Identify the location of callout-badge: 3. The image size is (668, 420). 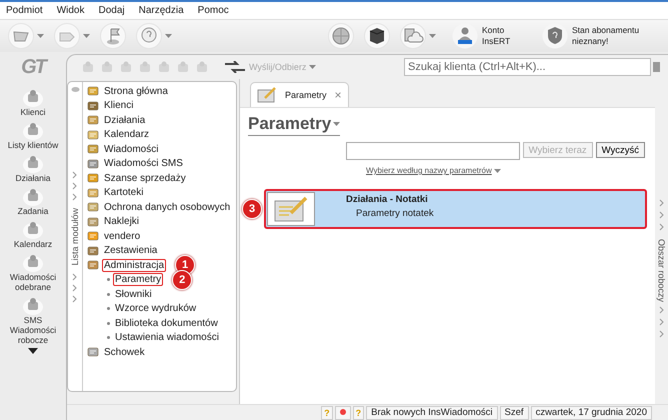
(252, 209).